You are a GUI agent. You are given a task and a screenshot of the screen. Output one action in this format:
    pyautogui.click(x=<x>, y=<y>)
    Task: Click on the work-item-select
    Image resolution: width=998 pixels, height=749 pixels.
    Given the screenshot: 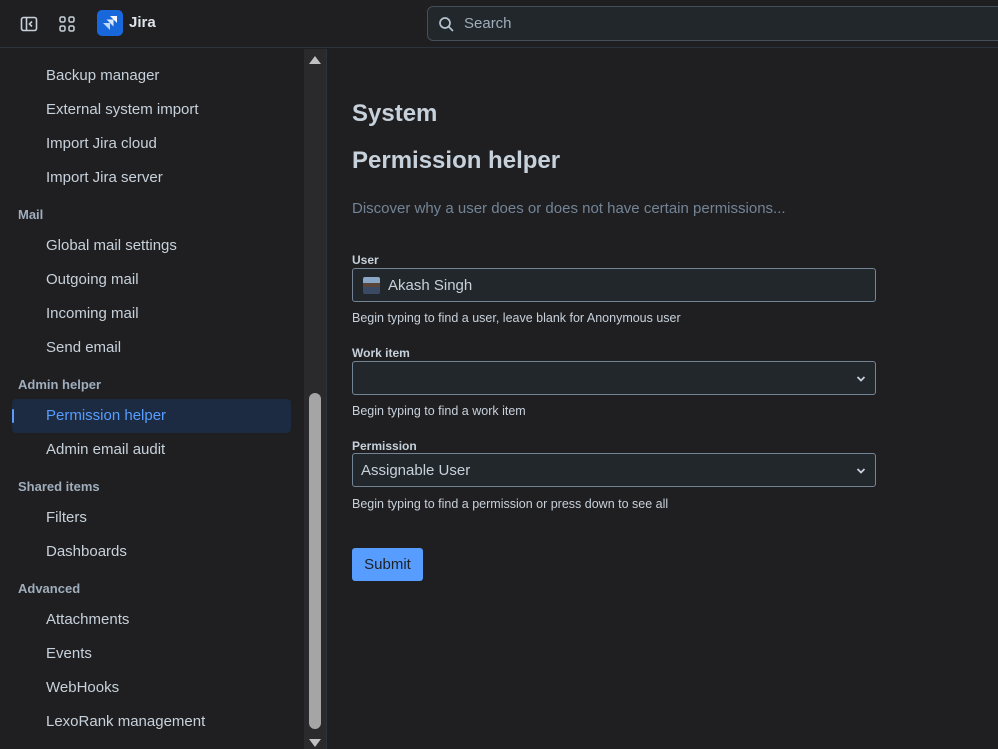 What is the action you would take?
    pyautogui.click(x=614, y=378)
    